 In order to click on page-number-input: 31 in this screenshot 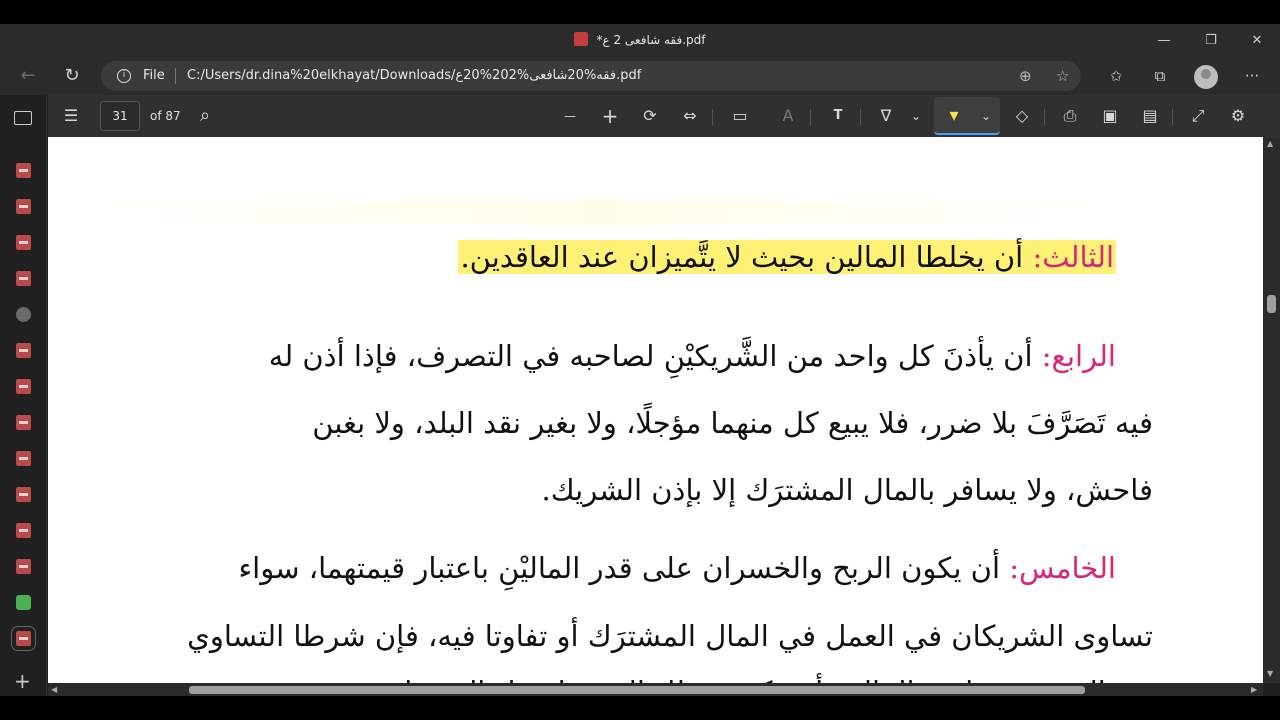, I will do `click(120, 116)`.